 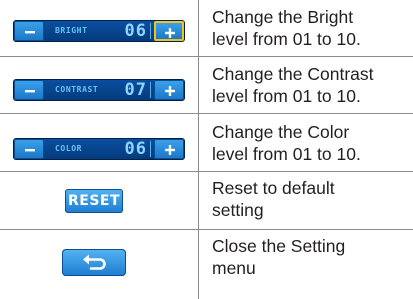 I want to click on bright-control-bar: BRIGHT 06, so click(x=99, y=31).